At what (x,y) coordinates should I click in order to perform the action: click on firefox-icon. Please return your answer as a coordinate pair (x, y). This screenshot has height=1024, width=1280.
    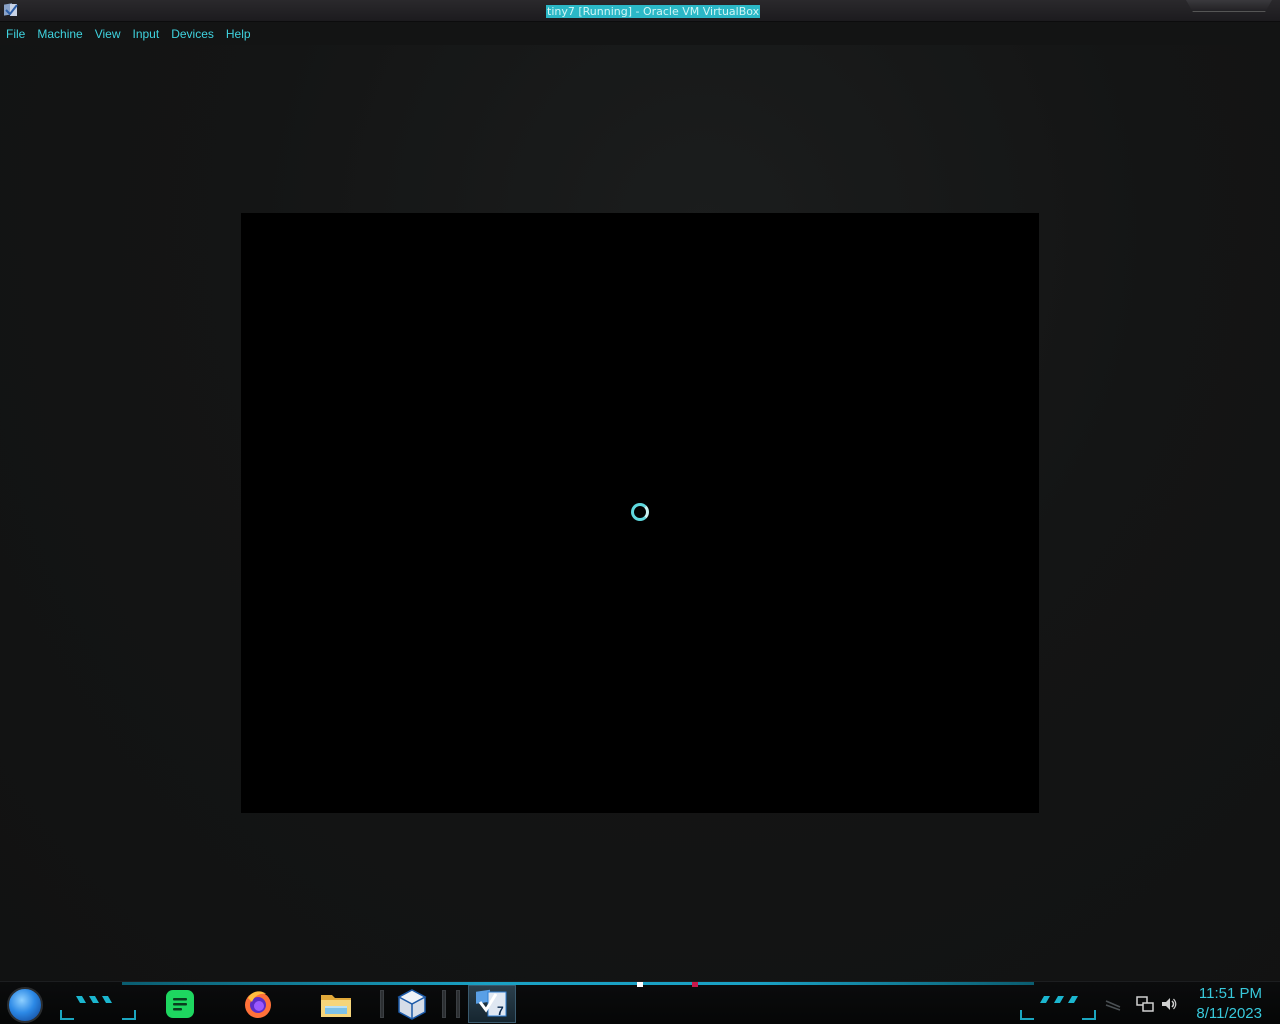
    Looking at the image, I should click on (258, 1004).